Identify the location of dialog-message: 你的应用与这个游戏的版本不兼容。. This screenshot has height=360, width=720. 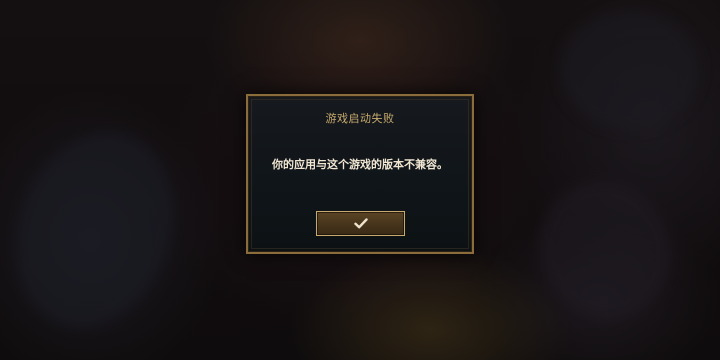
(360, 164).